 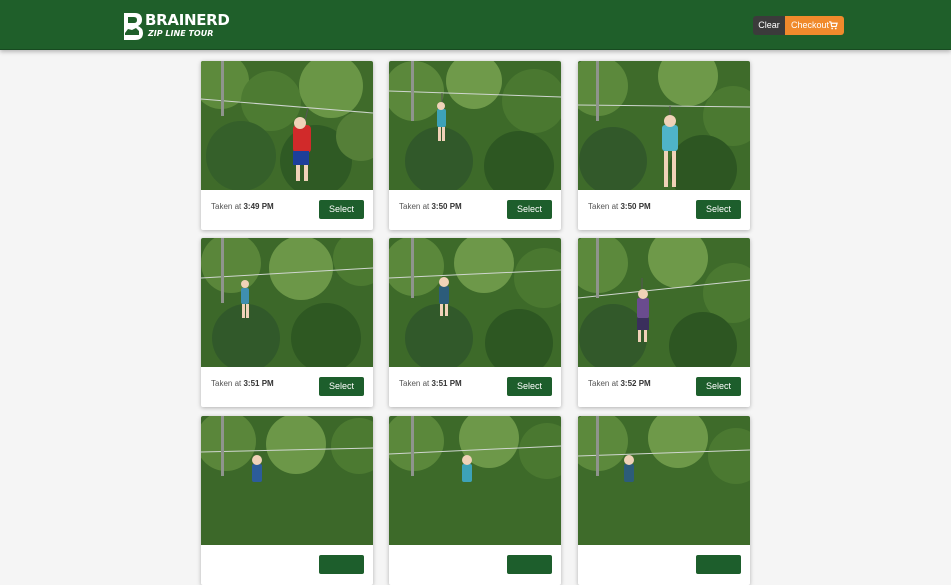 What do you see at coordinates (133, 26) in the screenshot?
I see `bear-logo-icon` at bounding box center [133, 26].